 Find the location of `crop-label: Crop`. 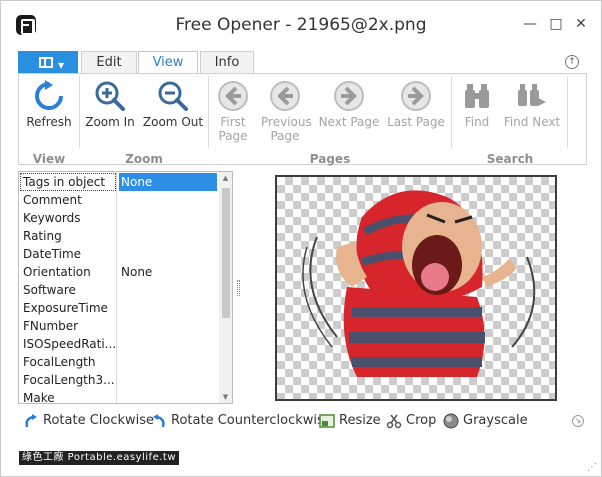

crop-label: Crop is located at coordinates (421, 420).